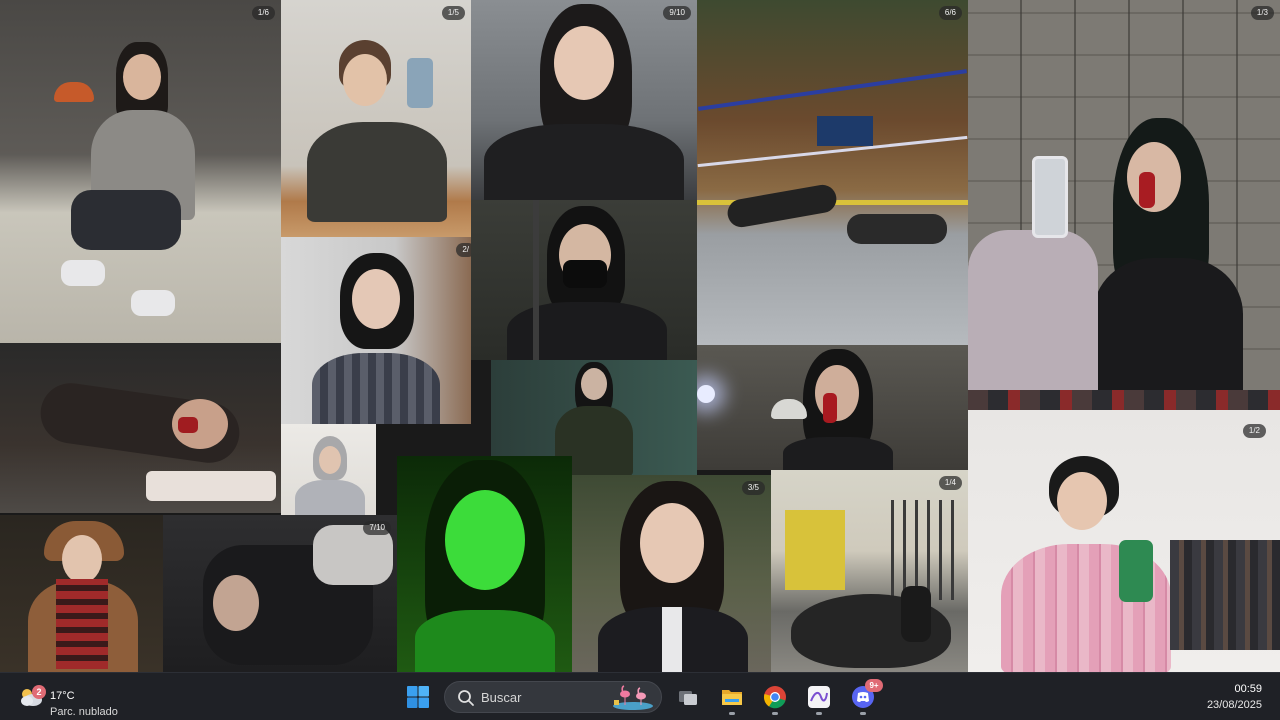  I want to click on photo-counter-badge: 2/, so click(463, 250).